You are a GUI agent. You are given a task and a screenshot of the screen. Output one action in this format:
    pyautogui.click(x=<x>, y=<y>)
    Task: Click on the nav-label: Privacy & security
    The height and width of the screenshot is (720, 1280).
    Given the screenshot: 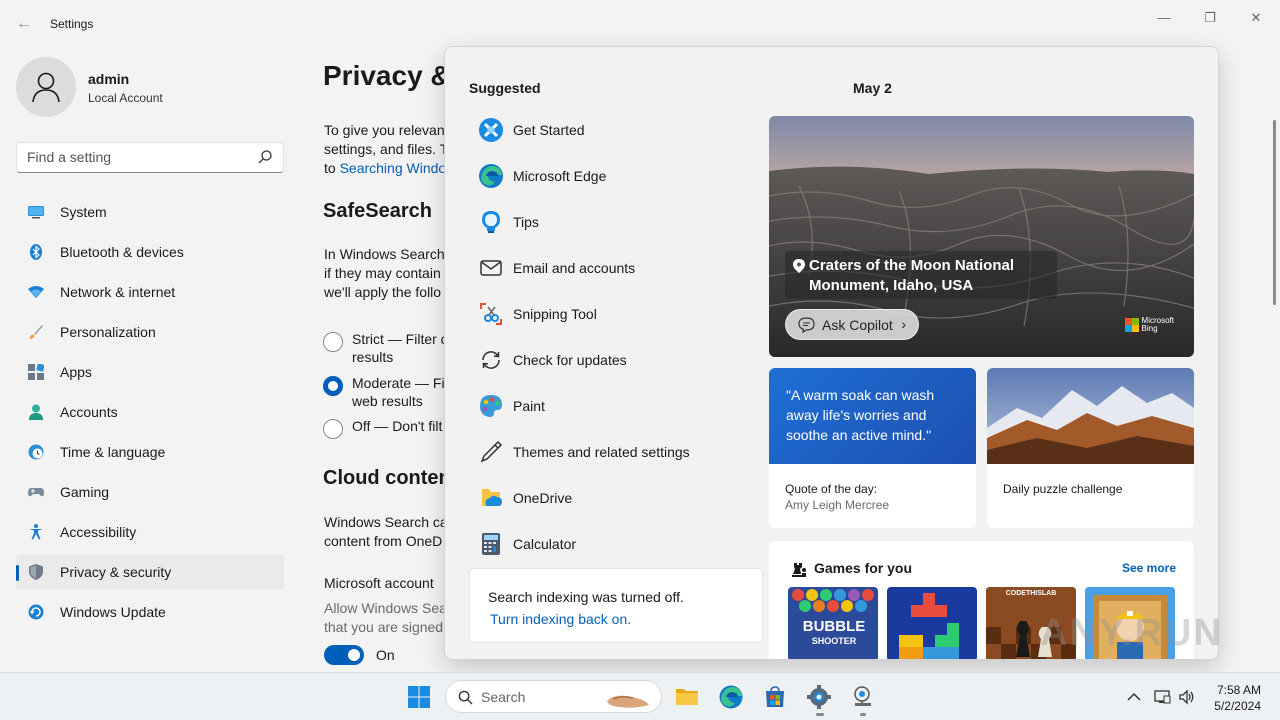 What is the action you would take?
    pyautogui.click(x=116, y=572)
    